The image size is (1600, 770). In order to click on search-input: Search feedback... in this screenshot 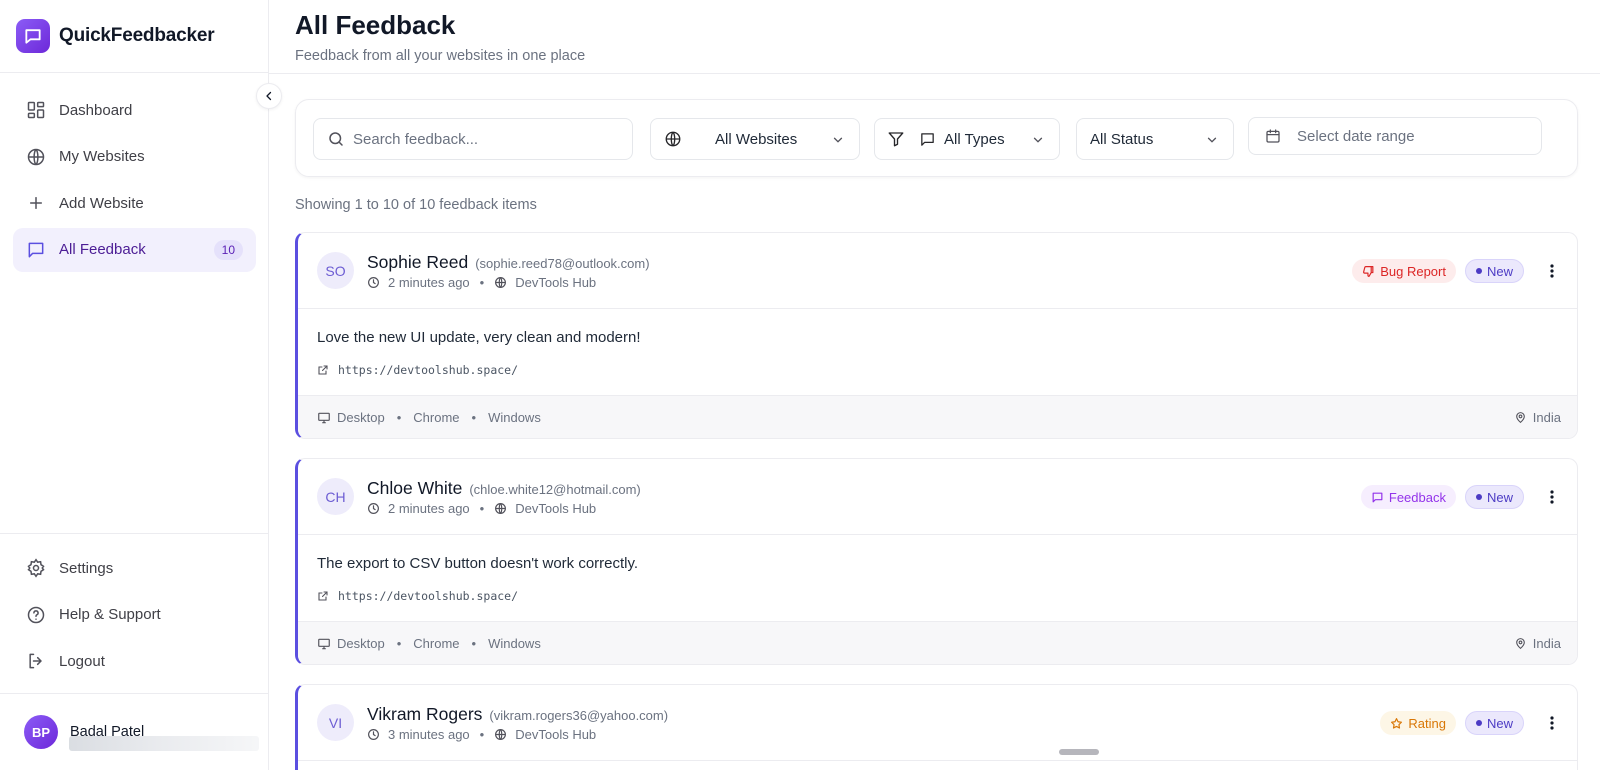, I will do `click(473, 139)`.